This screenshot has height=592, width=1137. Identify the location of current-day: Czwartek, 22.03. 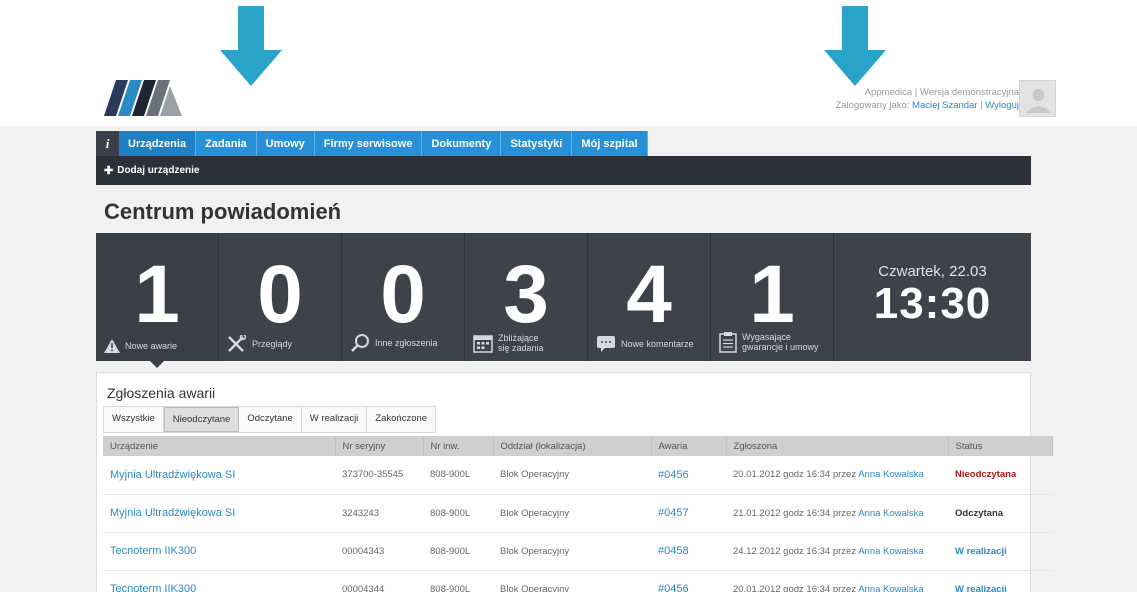
(932, 271).